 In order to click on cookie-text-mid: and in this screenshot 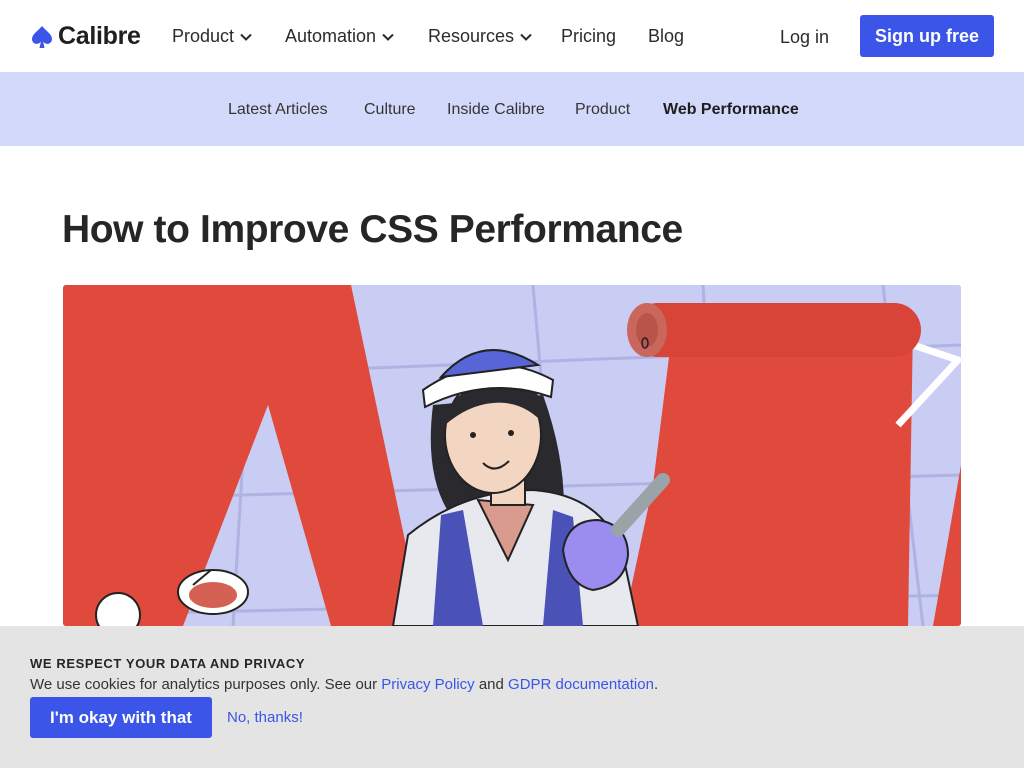, I will do `click(491, 684)`.